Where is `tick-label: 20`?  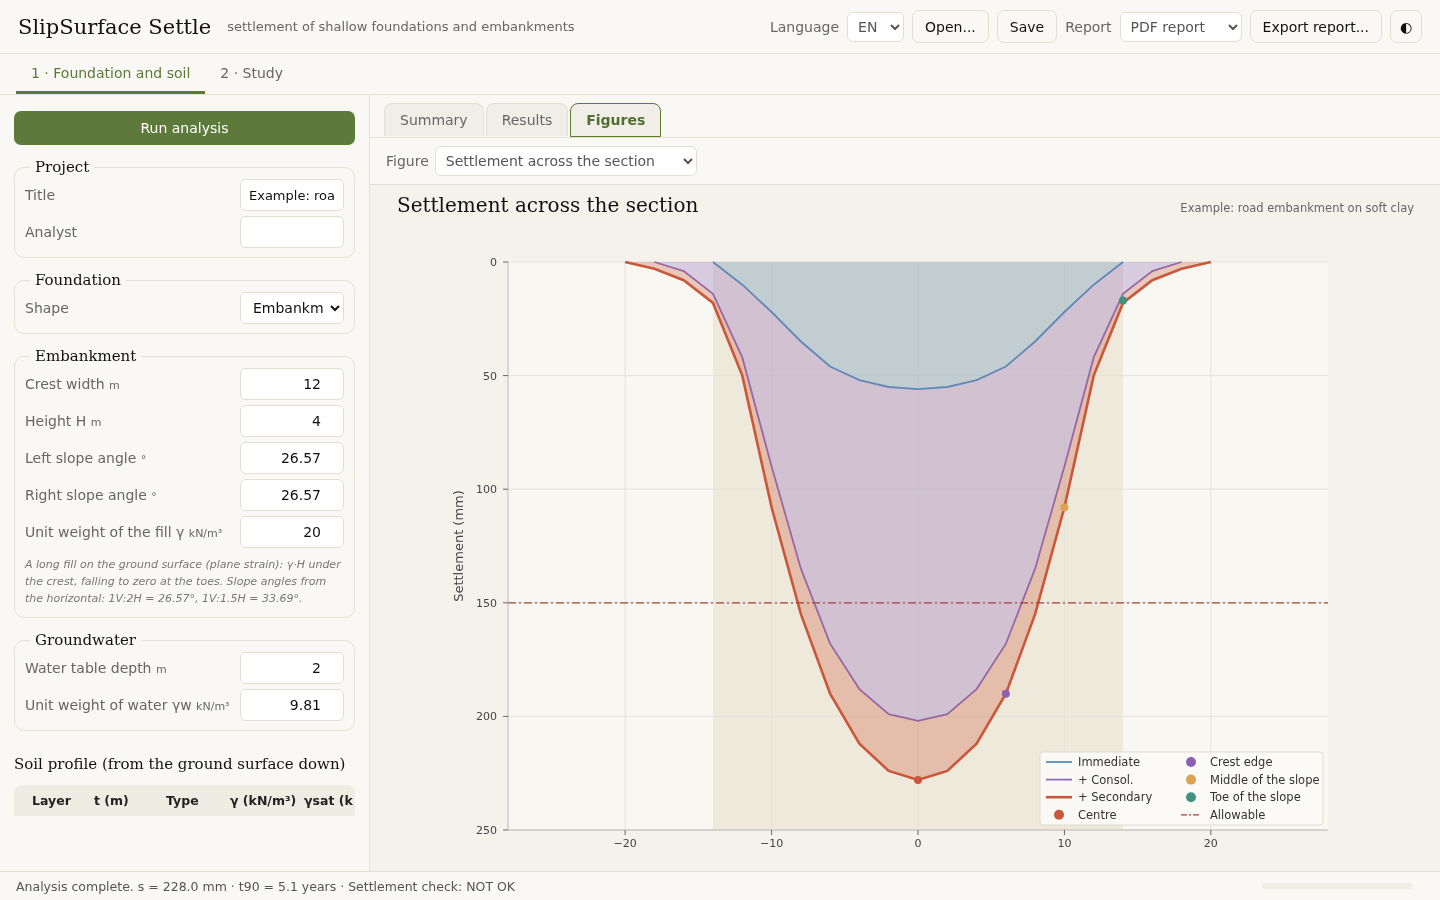 tick-label: 20 is located at coordinates (1210, 843).